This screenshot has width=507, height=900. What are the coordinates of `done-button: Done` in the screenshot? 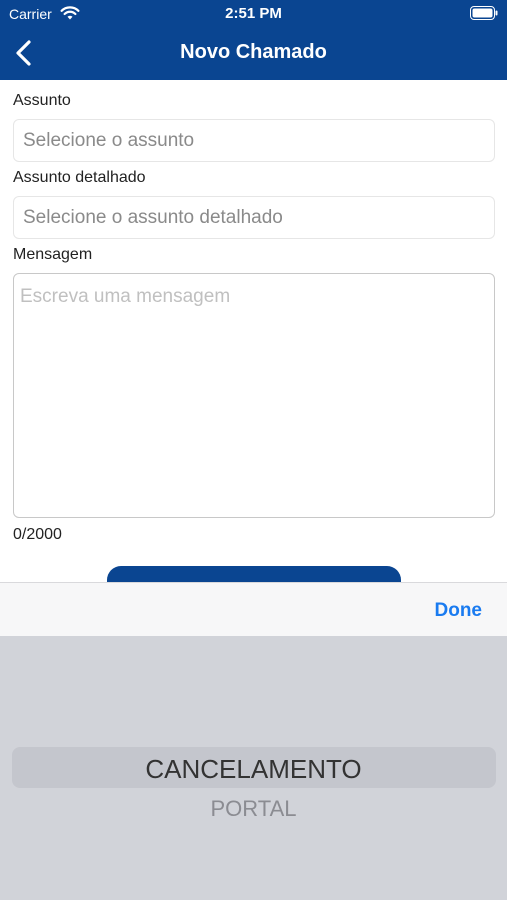 It's located at (459, 611).